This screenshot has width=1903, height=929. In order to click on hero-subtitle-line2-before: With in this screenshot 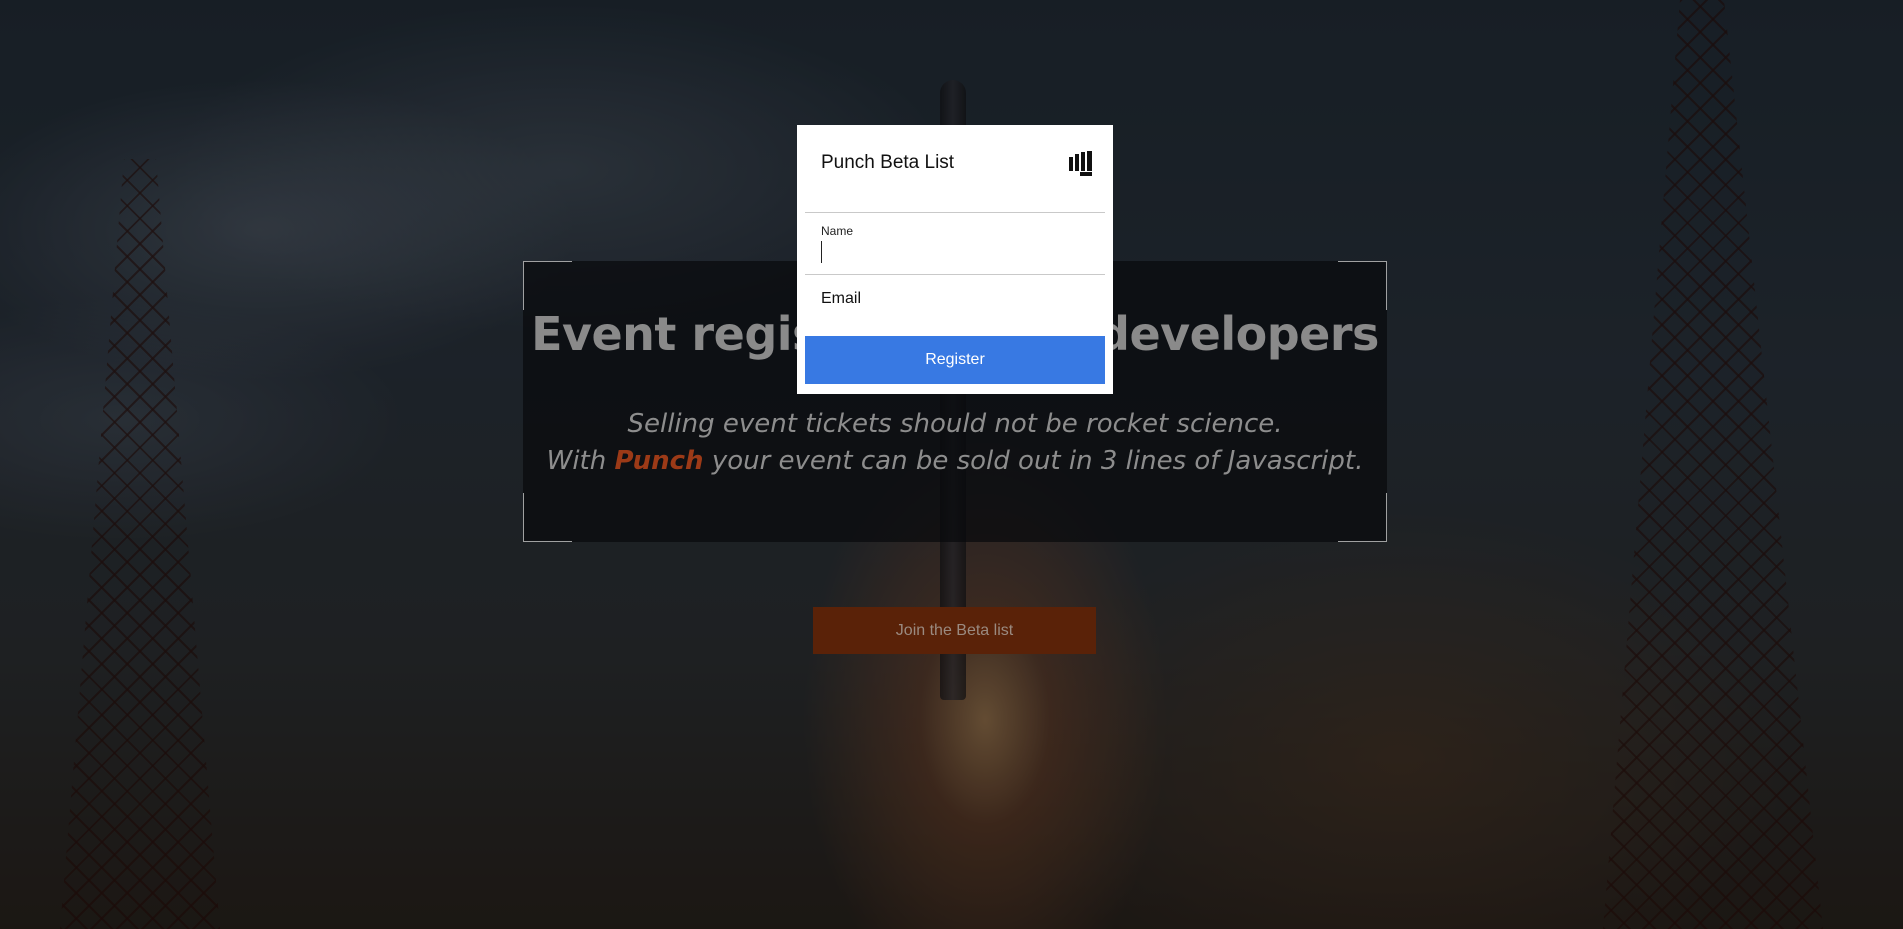, I will do `click(580, 461)`.